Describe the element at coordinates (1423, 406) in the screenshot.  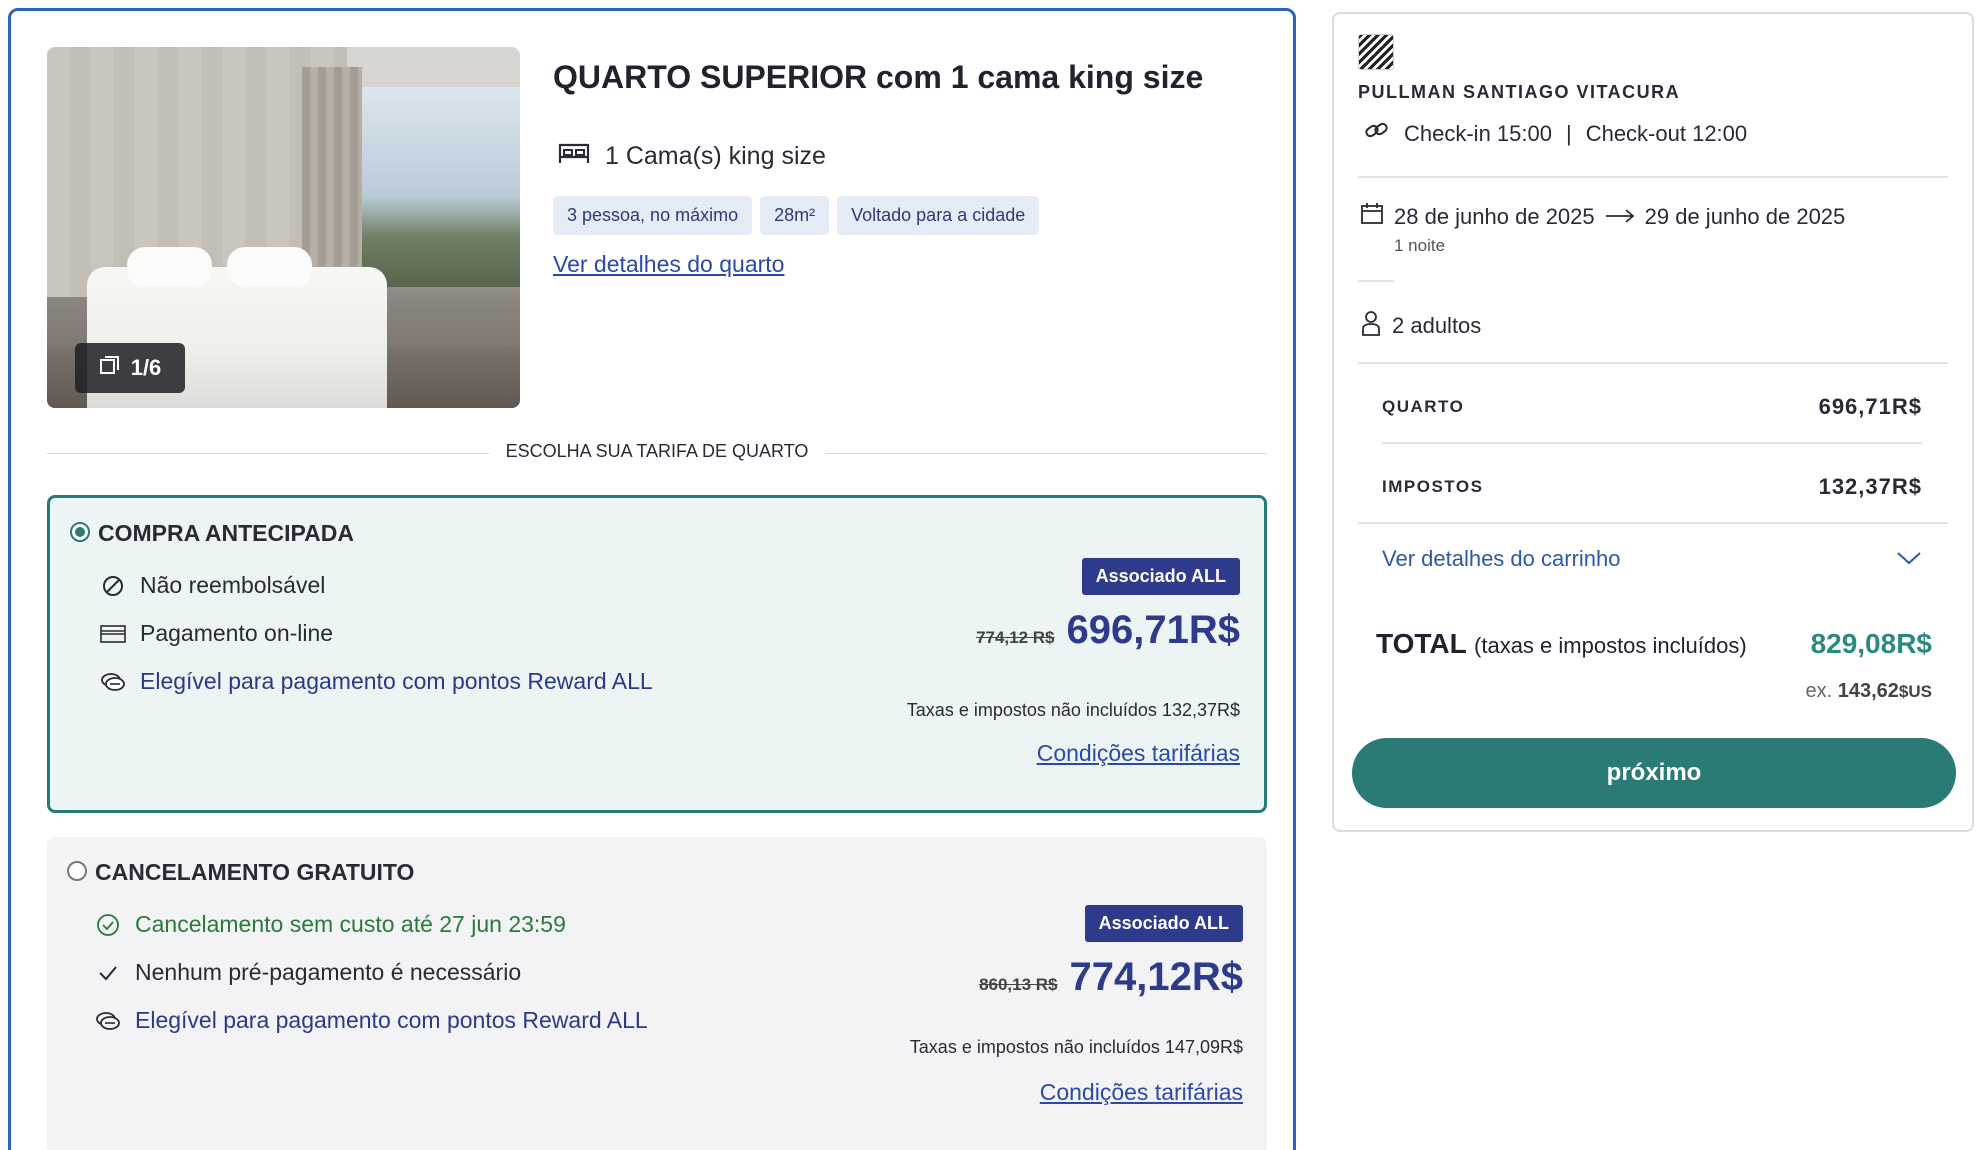
I see `room-price-label: QUARTO` at that location.